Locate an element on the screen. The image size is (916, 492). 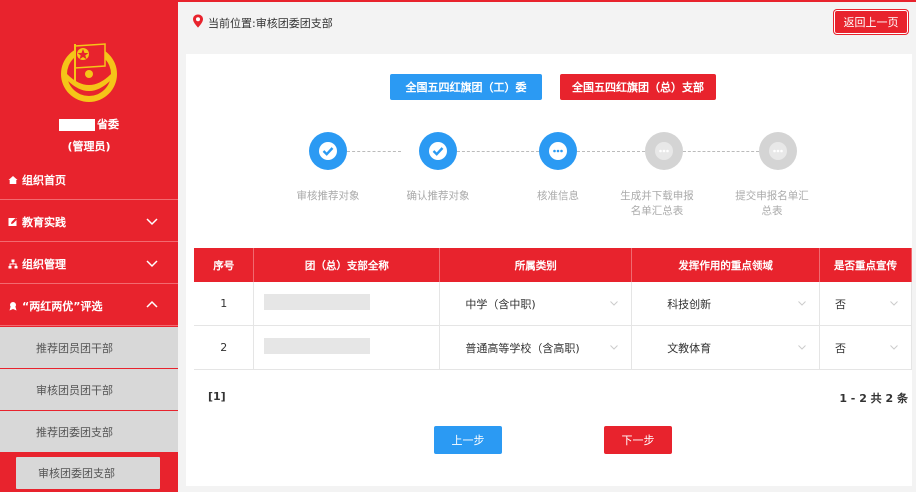
row-index: 2 is located at coordinates (224, 347).